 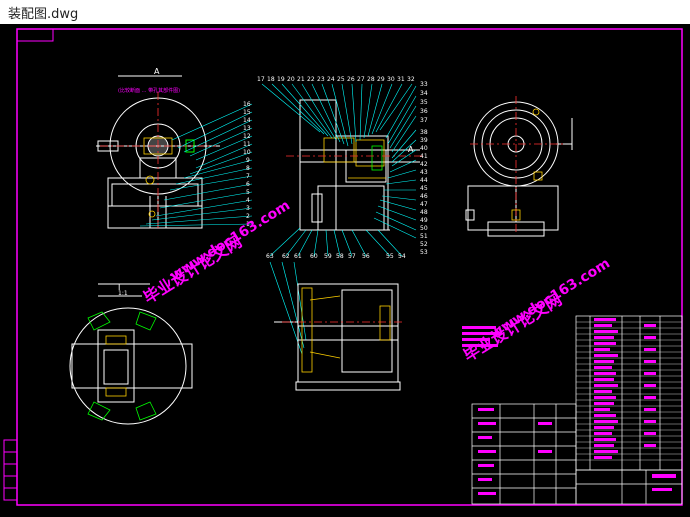 What do you see at coordinates (247, 112) in the screenshot?
I see `callout-15: 15` at bounding box center [247, 112].